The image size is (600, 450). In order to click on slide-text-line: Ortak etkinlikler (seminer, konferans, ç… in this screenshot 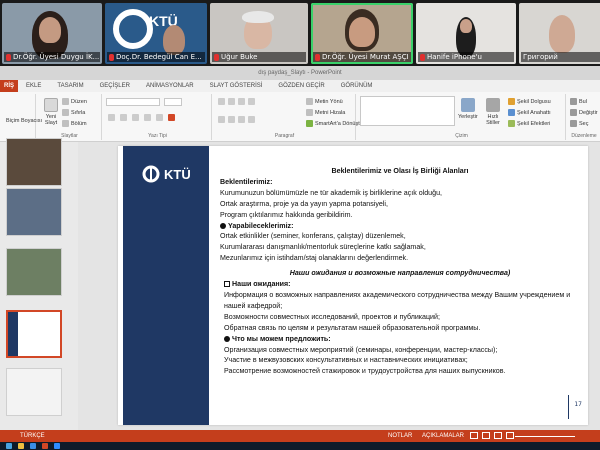, I will do `click(400, 236)`.